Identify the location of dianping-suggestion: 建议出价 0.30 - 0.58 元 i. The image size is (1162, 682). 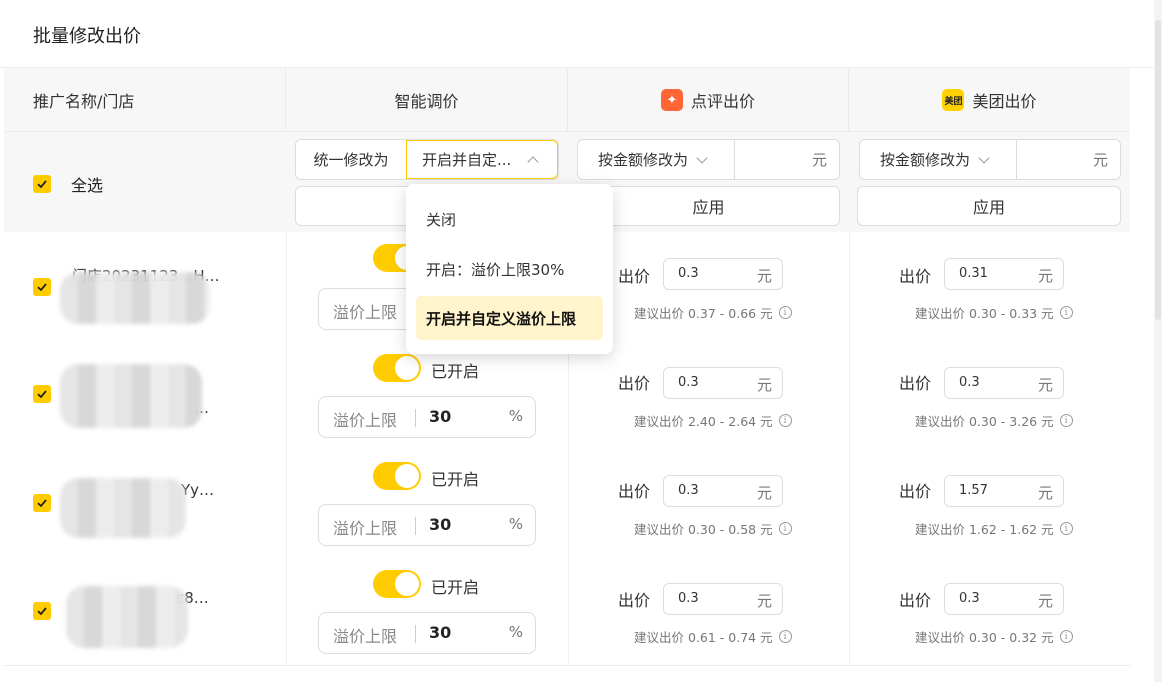
(713, 528).